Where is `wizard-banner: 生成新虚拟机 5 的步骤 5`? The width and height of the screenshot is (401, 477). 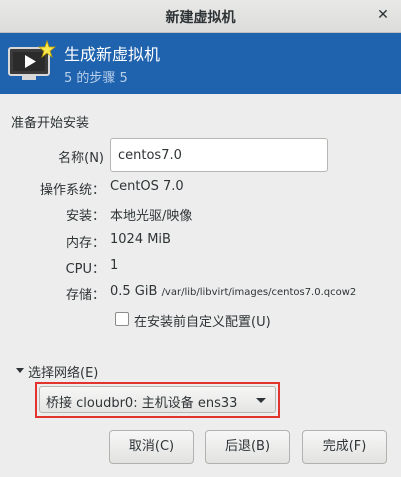
wizard-banner: 生成新虚拟机 5 的步骤 5 is located at coordinates (200, 63).